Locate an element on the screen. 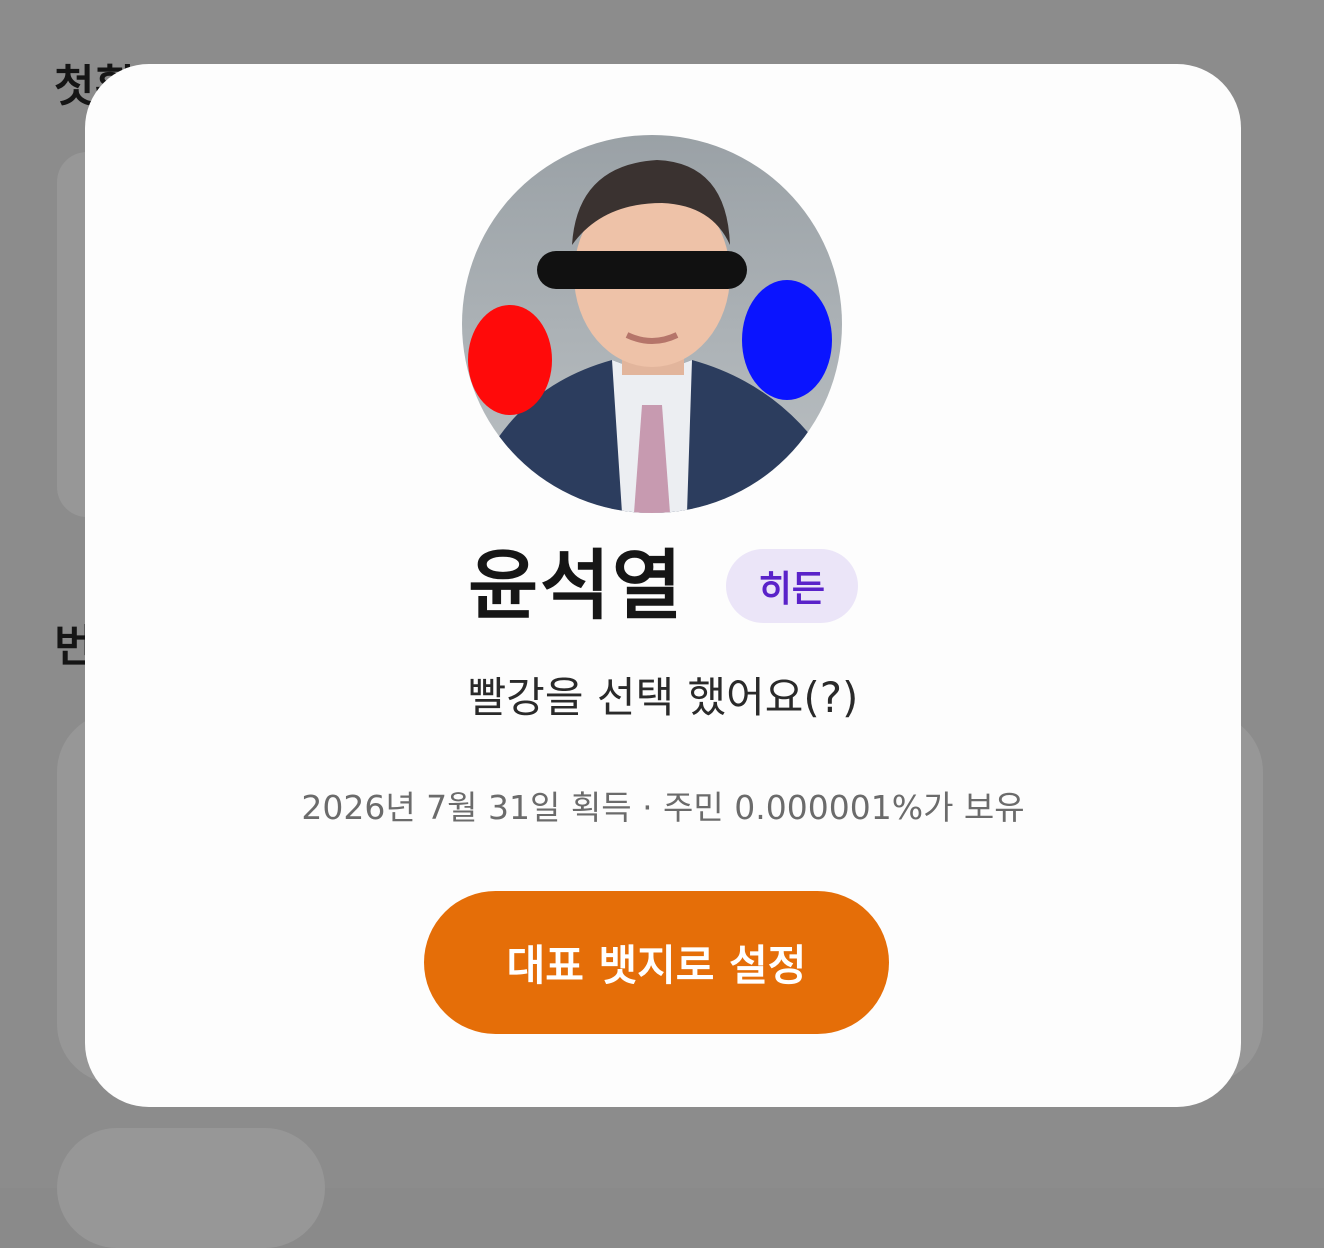 This screenshot has width=1324, height=1248. rarity-badge: 히든 is located at coordinates (791, 586).